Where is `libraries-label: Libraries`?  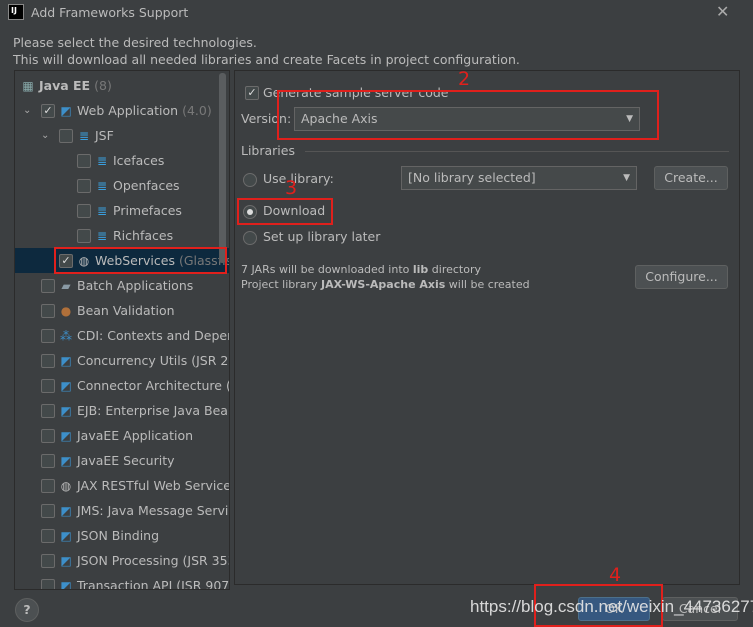 libraries-label: Libraries is located at coordinates (268, 150).